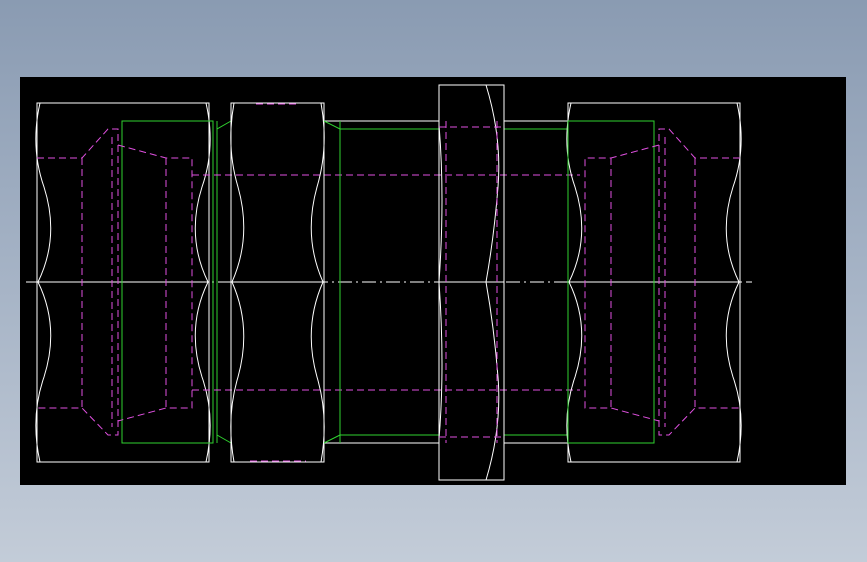 The height and width of the screenshot is (562, 867). I want to click on center-hex, so click(471, 282).